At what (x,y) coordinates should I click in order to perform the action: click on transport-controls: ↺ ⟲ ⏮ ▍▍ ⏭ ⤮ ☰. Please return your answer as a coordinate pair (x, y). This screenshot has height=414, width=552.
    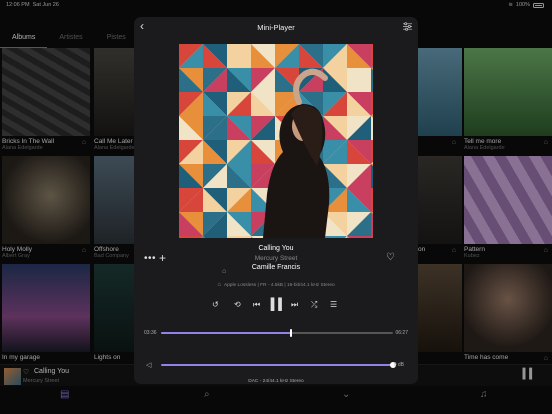
    Looking at the image, I should click on (276, 306).